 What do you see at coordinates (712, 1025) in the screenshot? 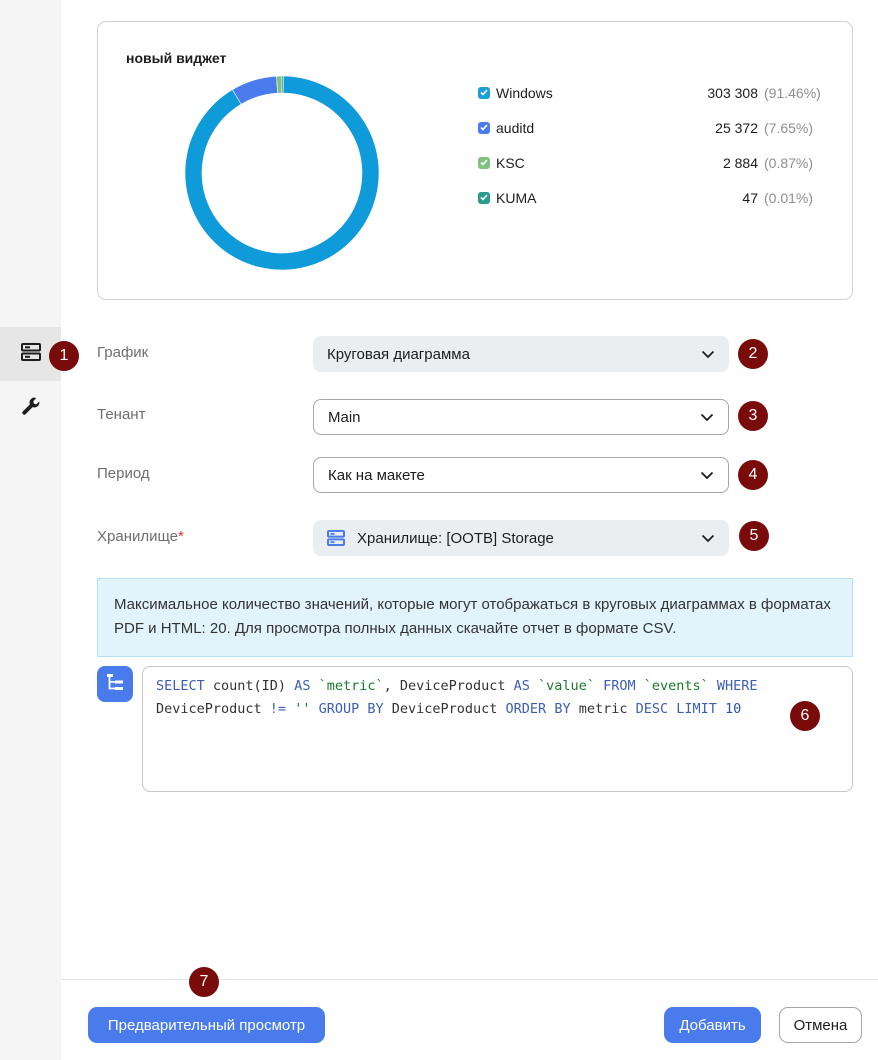
I see `add-button: Добавить` at bounding box center [712, 1025].